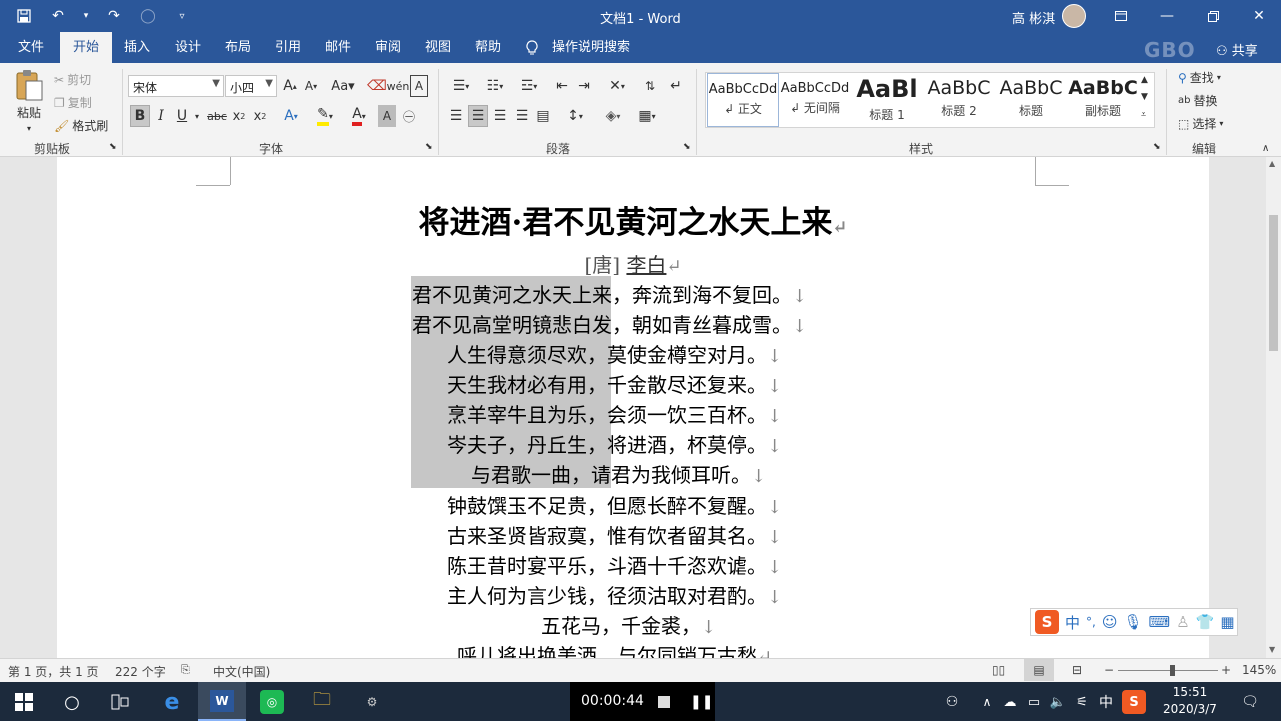  I want to click on poem-line: 呼儿将出换美酒，与尔同销万古愁↵, so click(614, 649).